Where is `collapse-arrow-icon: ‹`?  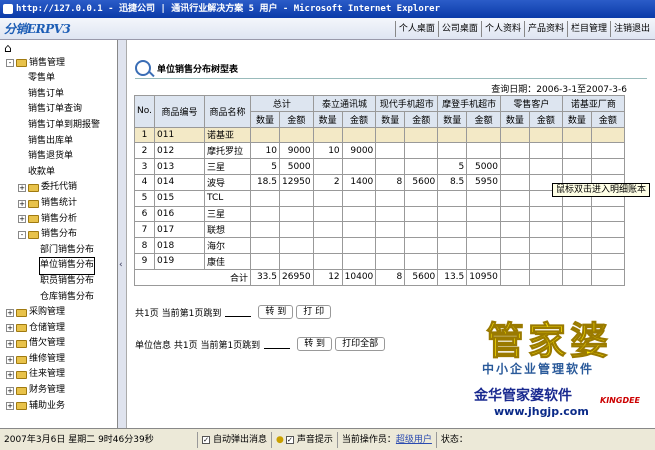 collapse-arrow-icon: ‹ is located at coordinates (122, 265).